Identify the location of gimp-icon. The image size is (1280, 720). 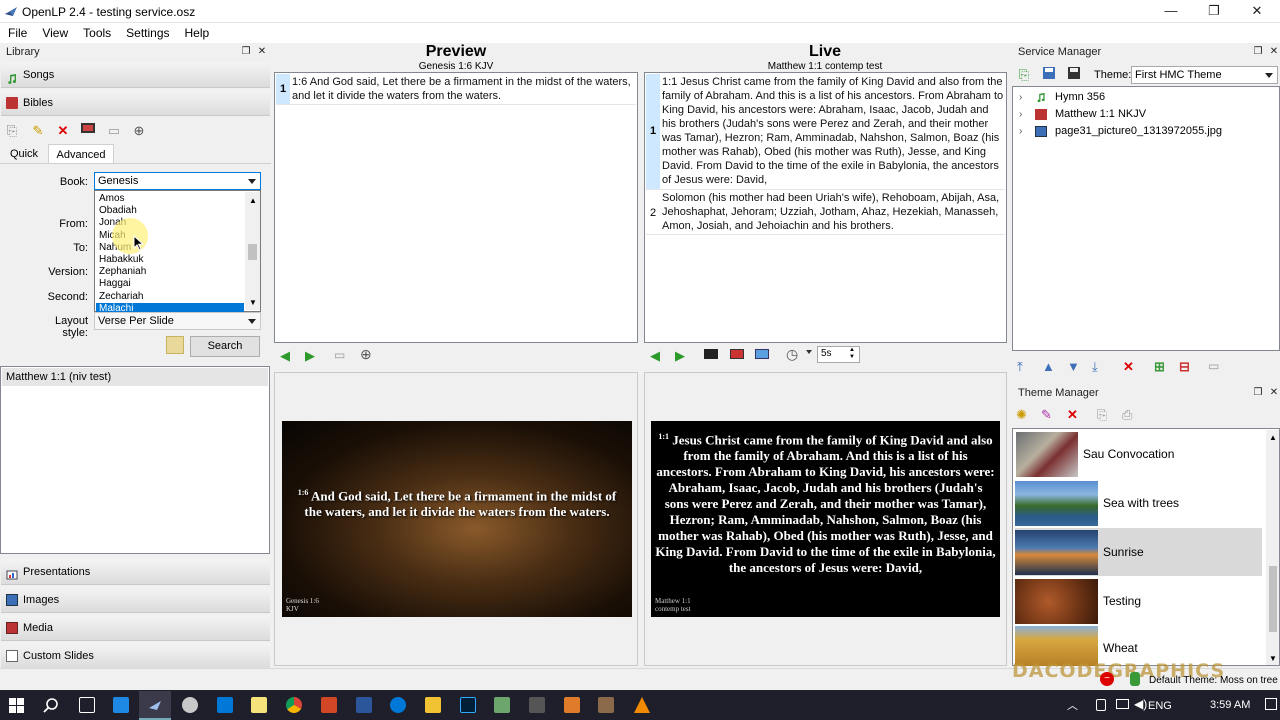
(190, 705).